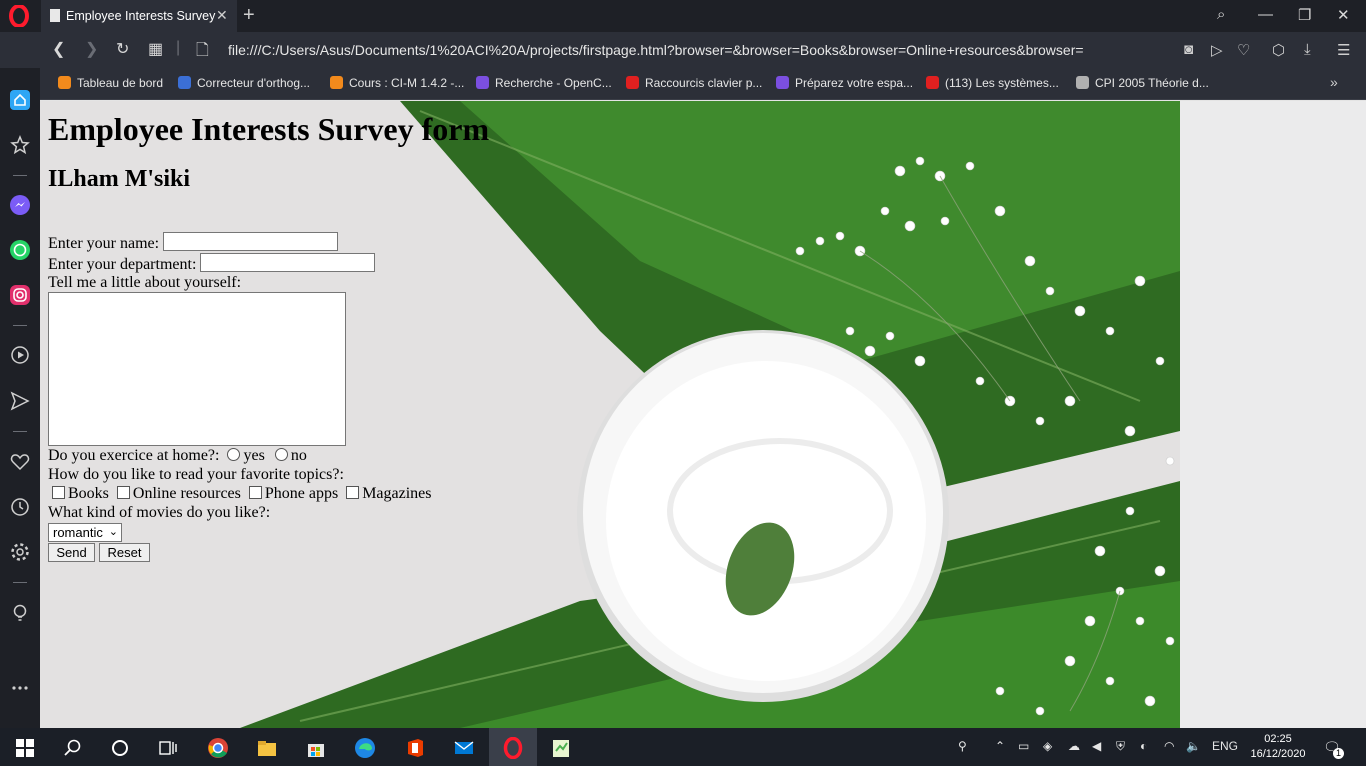  I want to click on online-resources-checkbox, so click(123, 492).